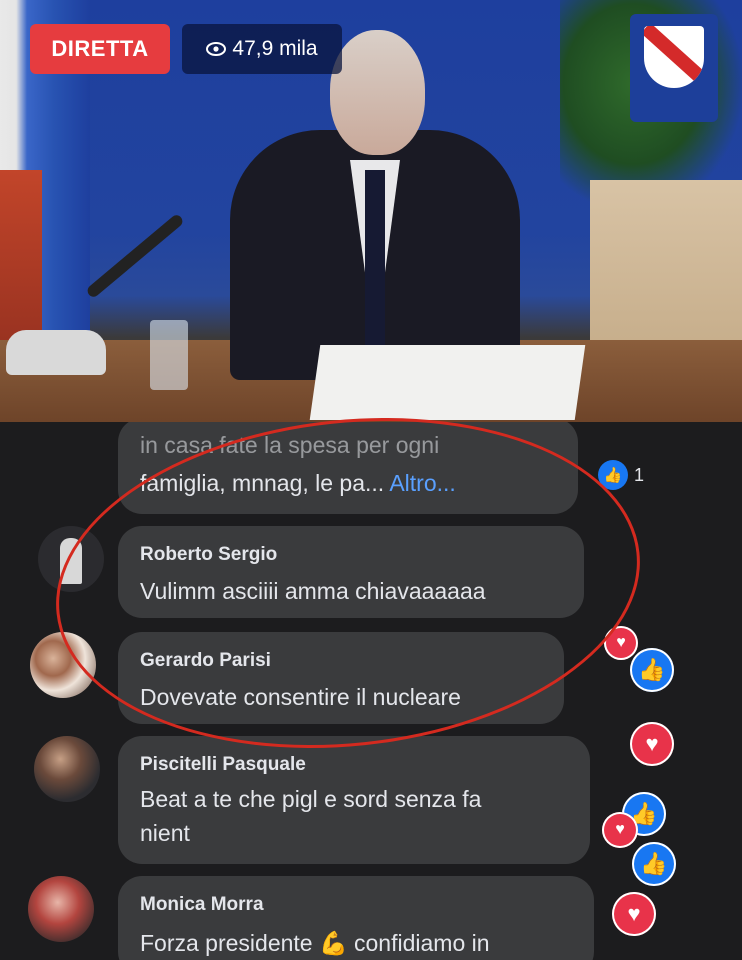 The width and height of the screenshot is (742, 960). Describe the element at coordinates (169, 355) in the screenshot. I see `water-glass` at that location.